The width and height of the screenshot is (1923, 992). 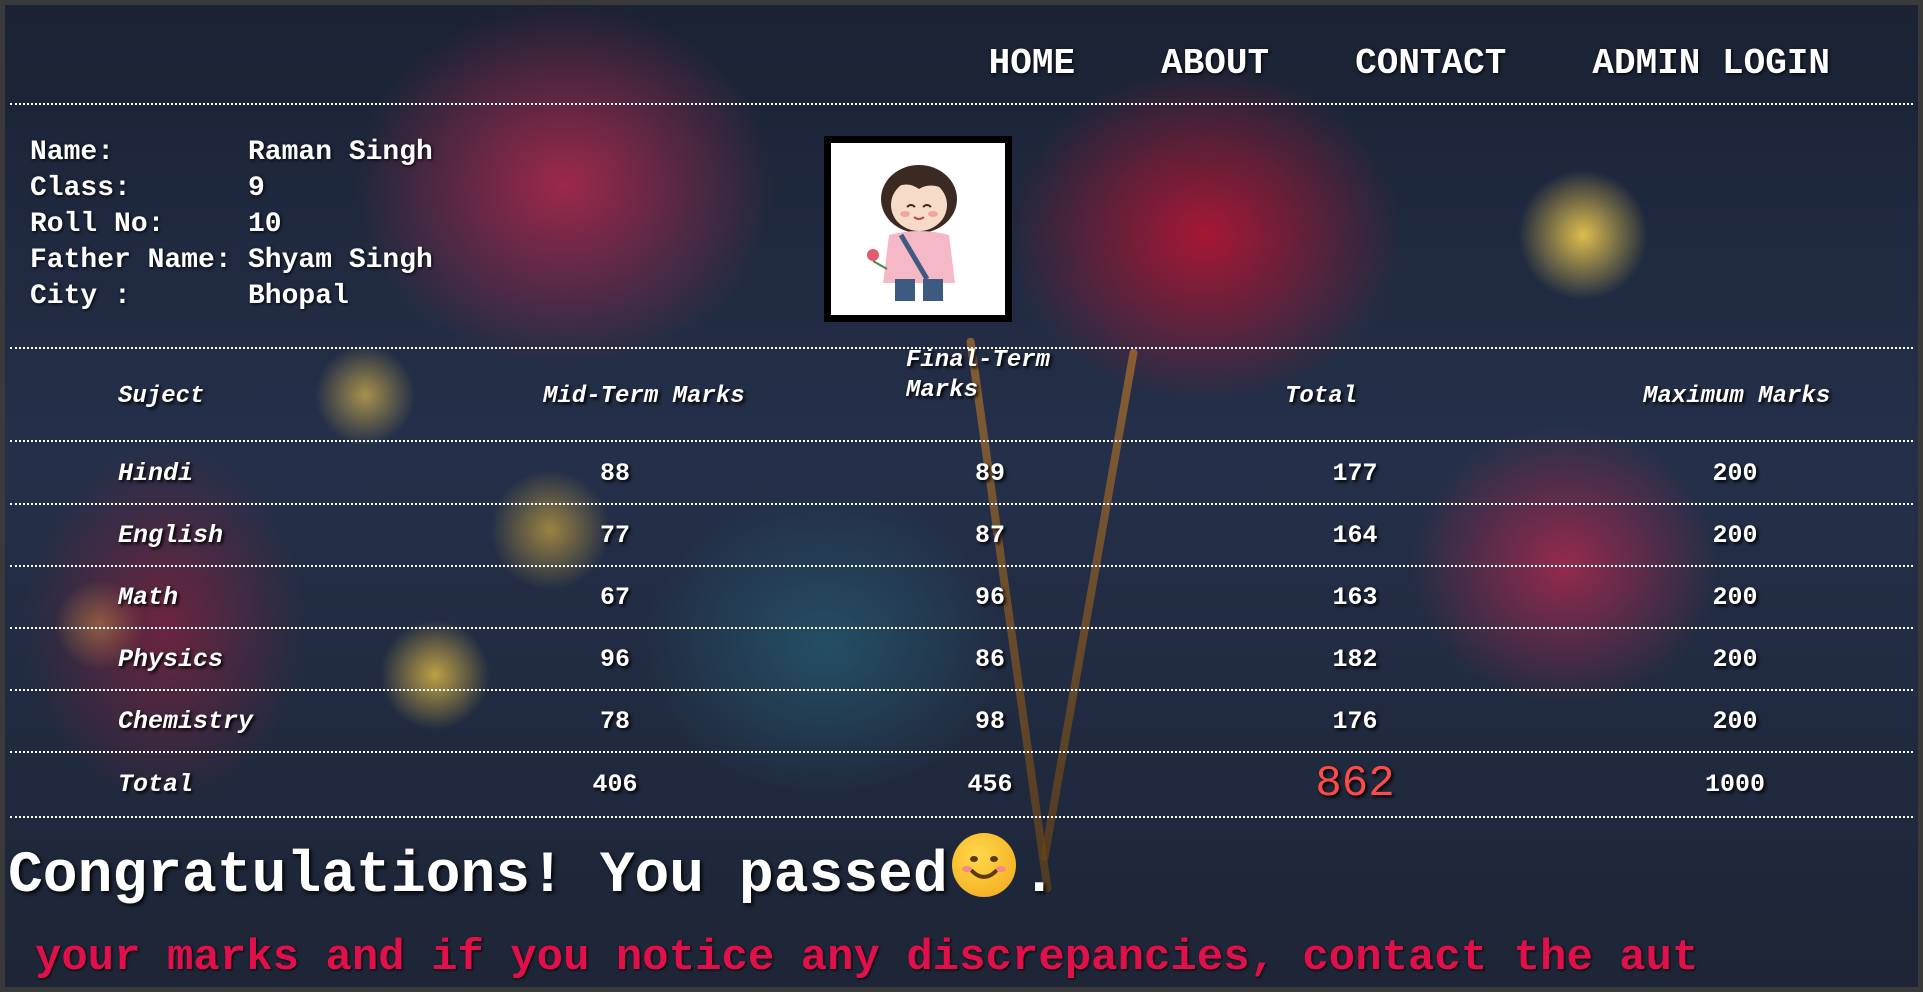 I want to click on final-term-cell: 87, so click(x=989, y=535).